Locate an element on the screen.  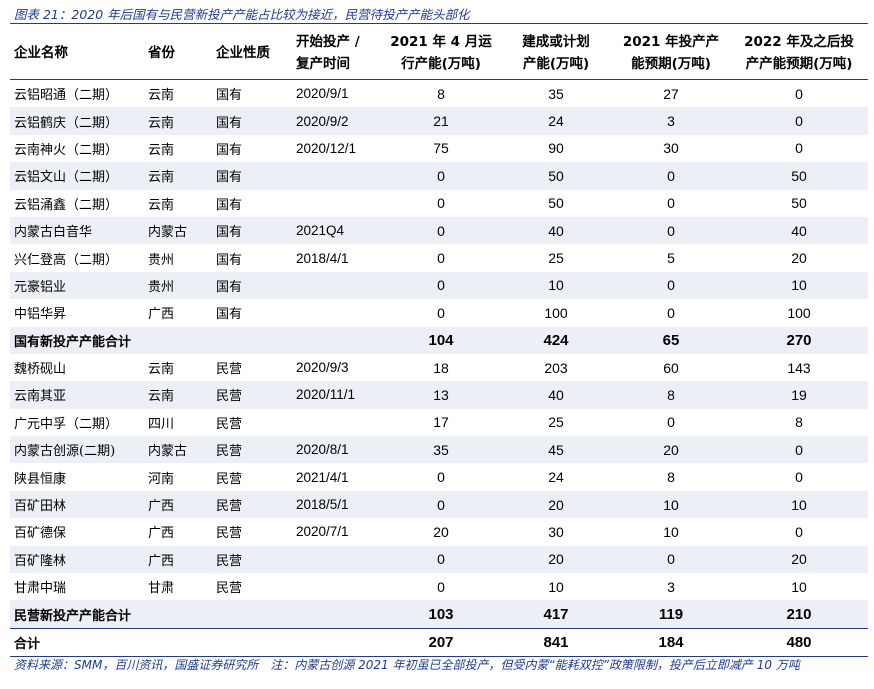
cell-province is located at coordinates (178, 340).